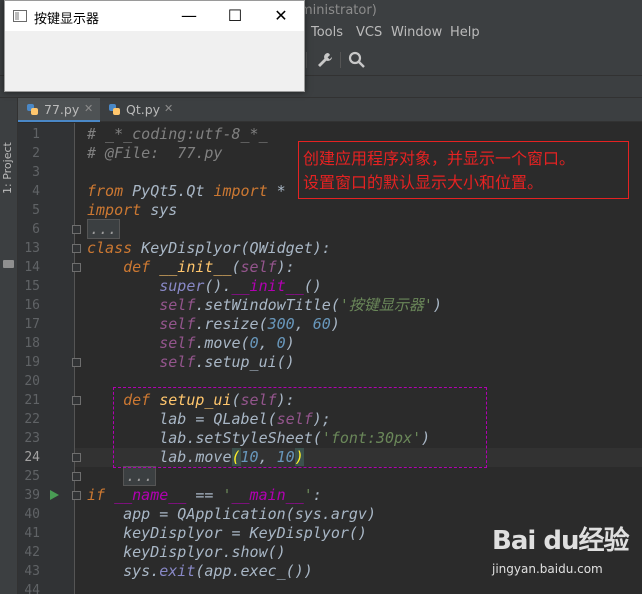 Image resolution: width=642 pixels, height=594 pixels. What do you see at coordinates (36, 134) in the screenshot?
I see `line-number: 1` at bounding box center [36, 134].